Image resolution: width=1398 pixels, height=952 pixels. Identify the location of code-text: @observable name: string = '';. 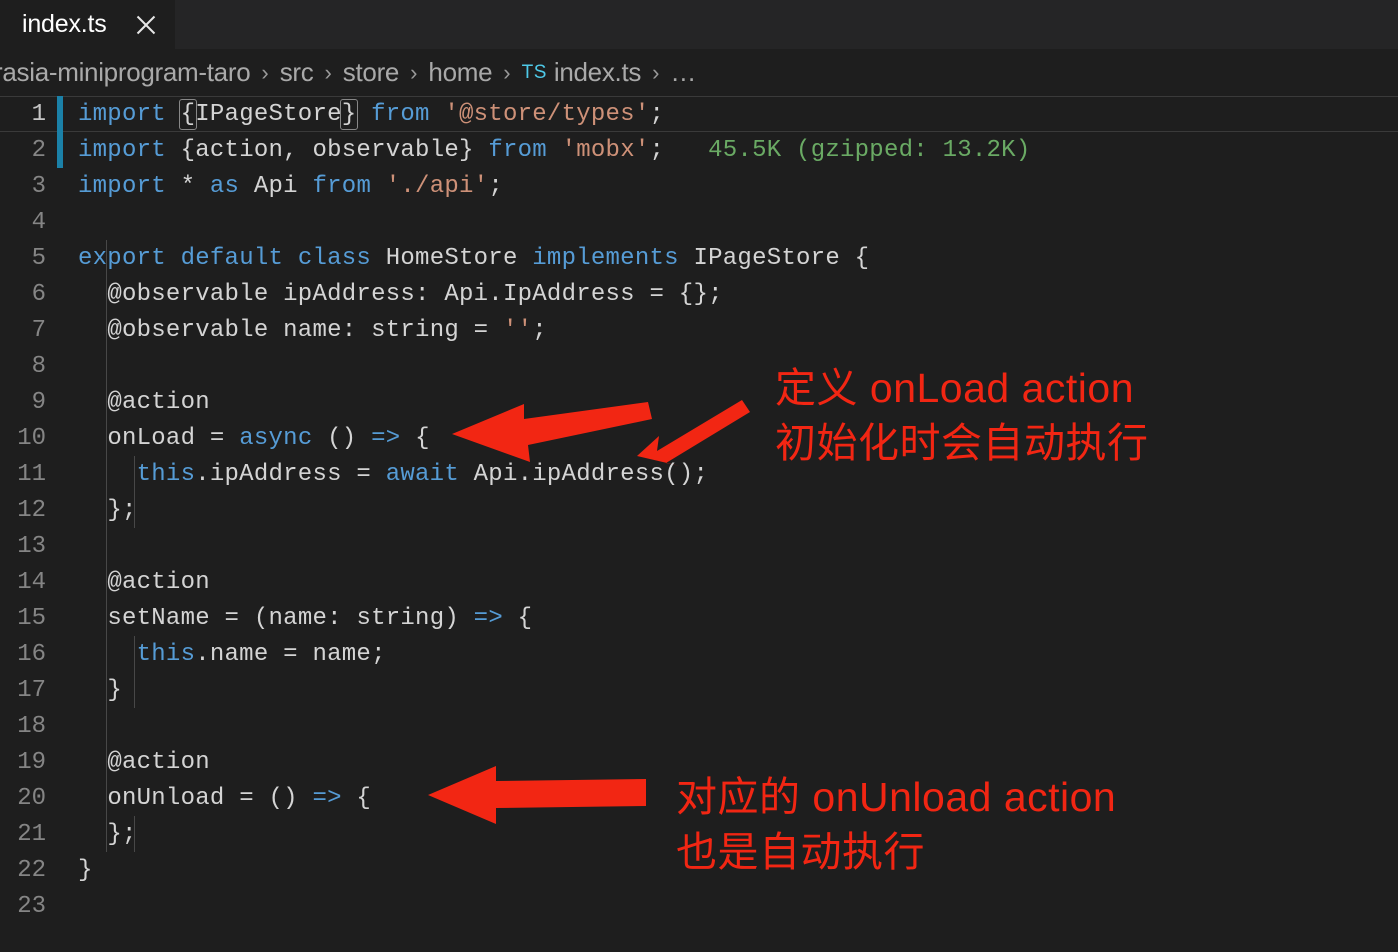
(327, 330).